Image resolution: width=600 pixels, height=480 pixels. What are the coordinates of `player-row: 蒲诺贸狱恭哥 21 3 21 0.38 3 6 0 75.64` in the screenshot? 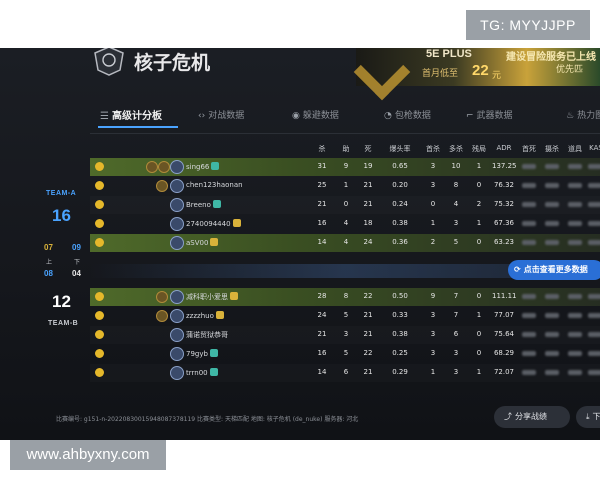 It's located at (345, 335).